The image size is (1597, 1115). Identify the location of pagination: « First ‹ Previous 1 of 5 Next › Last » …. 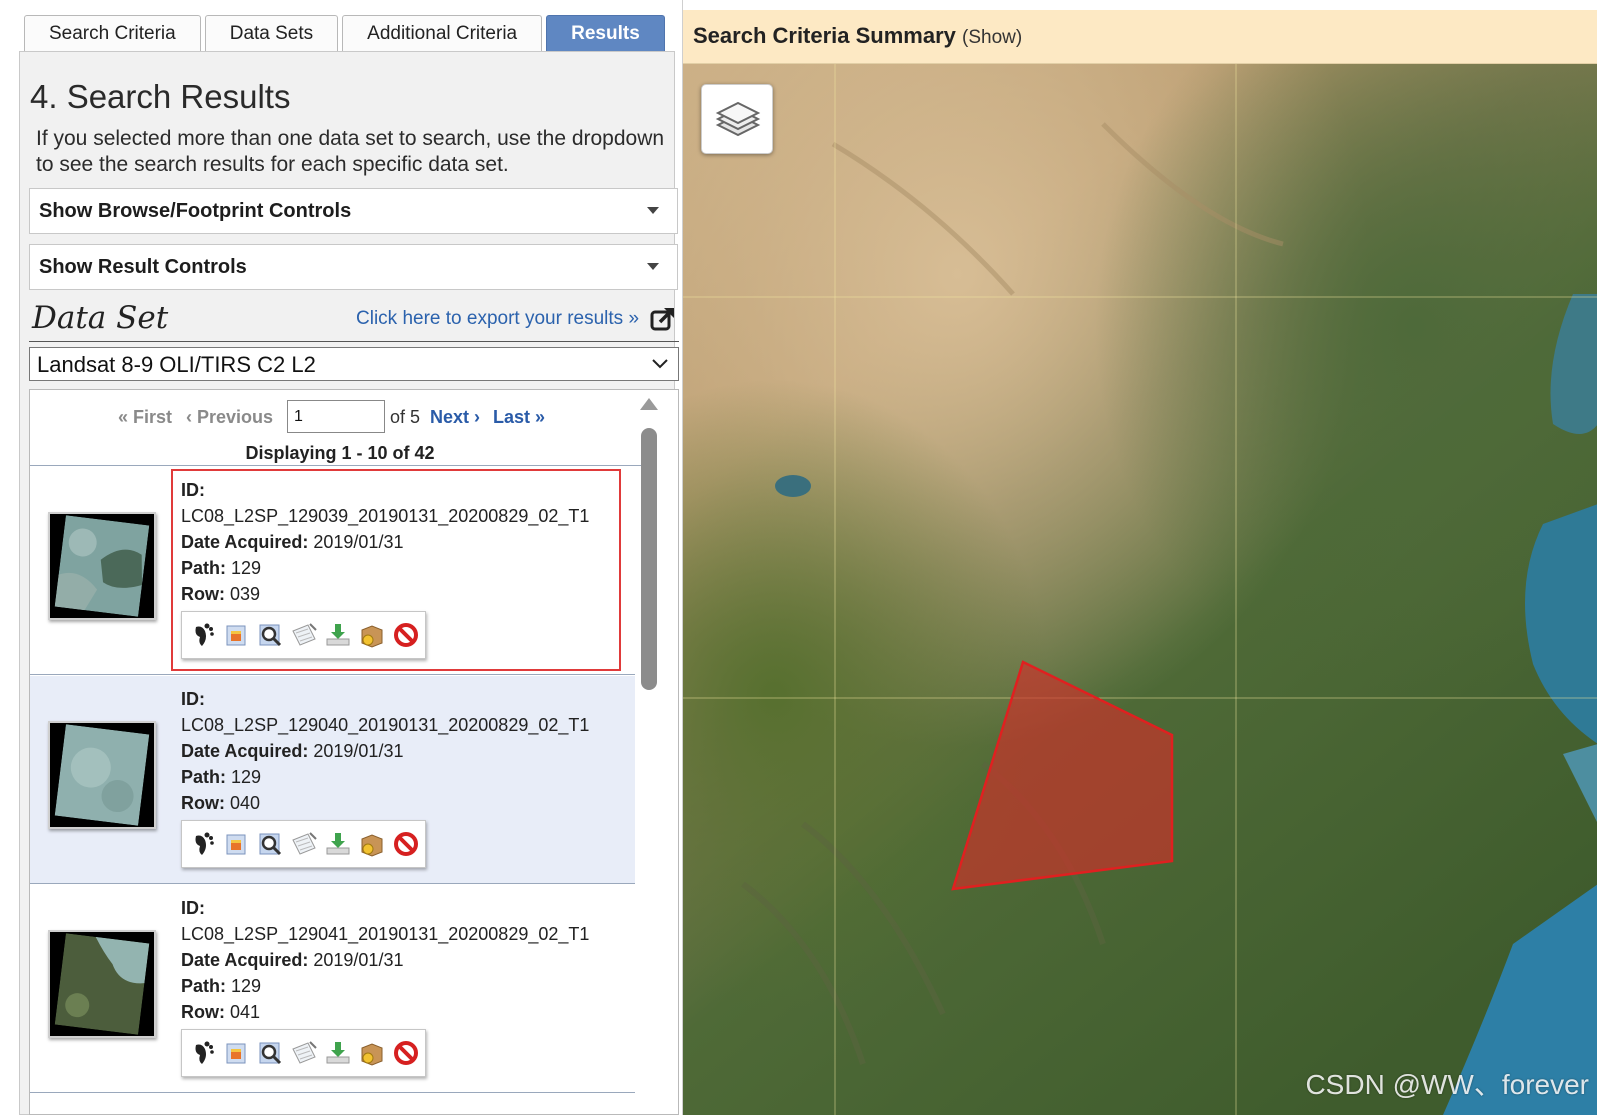
(340, 428).